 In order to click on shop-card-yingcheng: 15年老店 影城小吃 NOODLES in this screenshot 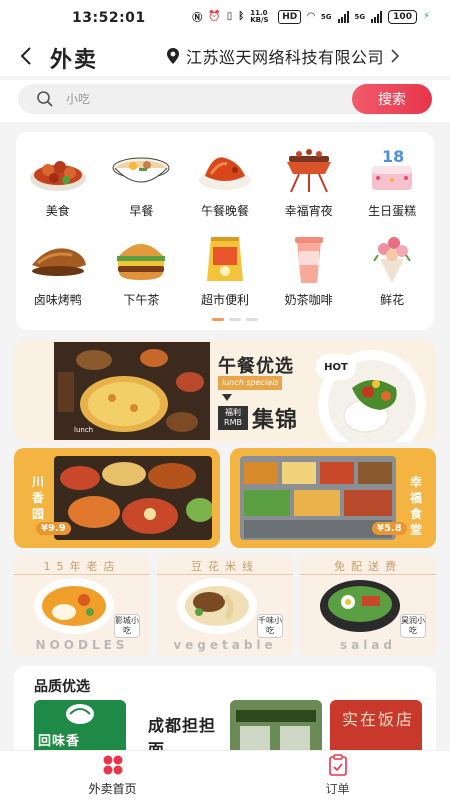, I will do `click(82, 606)`.